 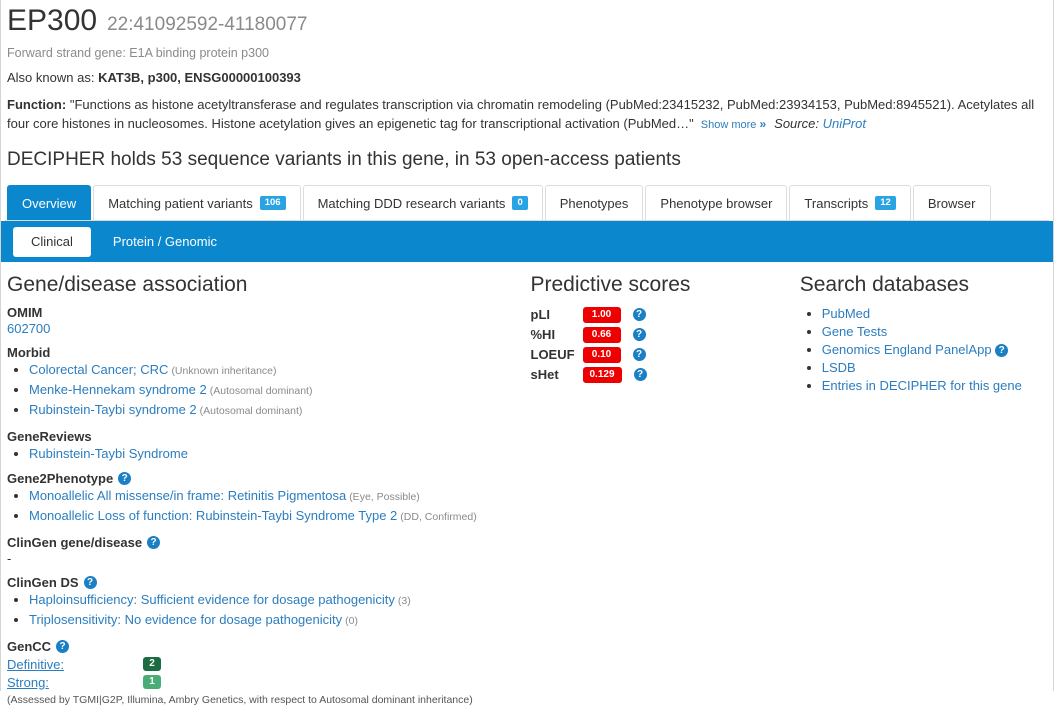 I want to click on clingen-ds-note: (0), so click(x=351, y=621).